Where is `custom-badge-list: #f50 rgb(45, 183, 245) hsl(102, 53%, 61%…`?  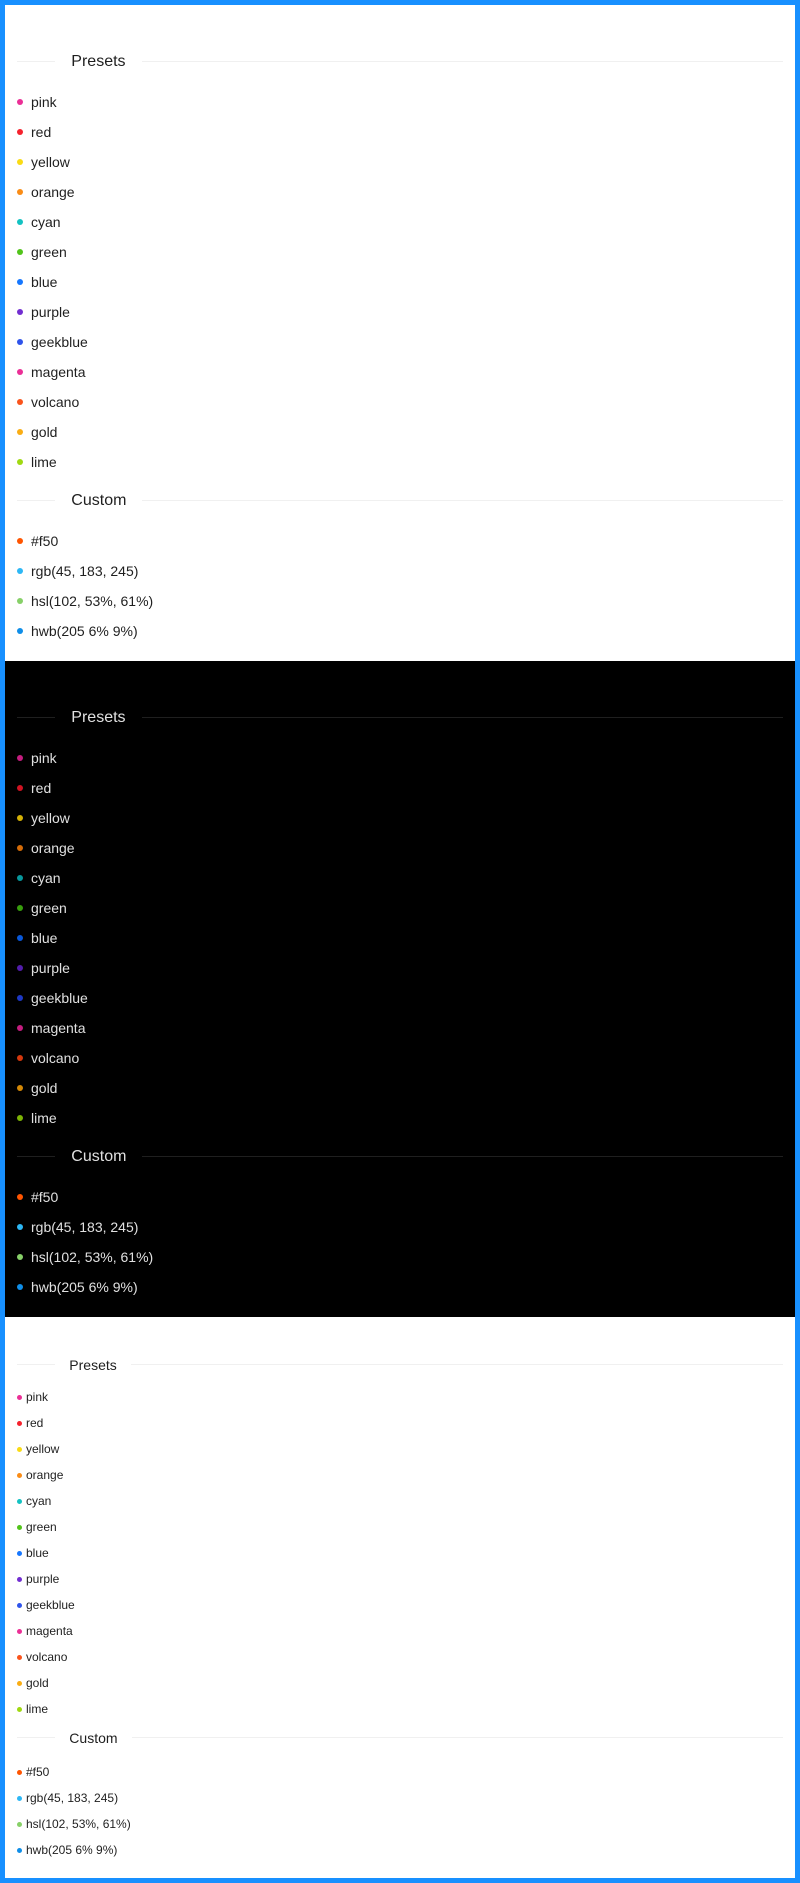
custom-badge-list: #f50 rgb(45, 183, 245) hsl(102, 53%, 61%… is located at coordinates (400, 1242).